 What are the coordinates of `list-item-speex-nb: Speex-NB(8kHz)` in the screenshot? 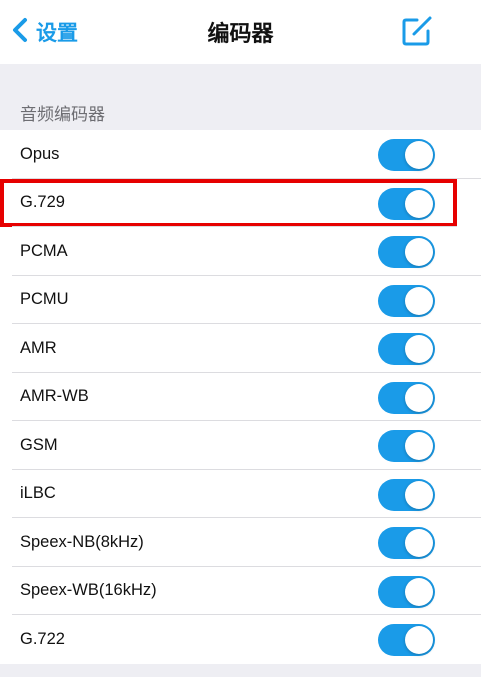 It's located at (240, 542).